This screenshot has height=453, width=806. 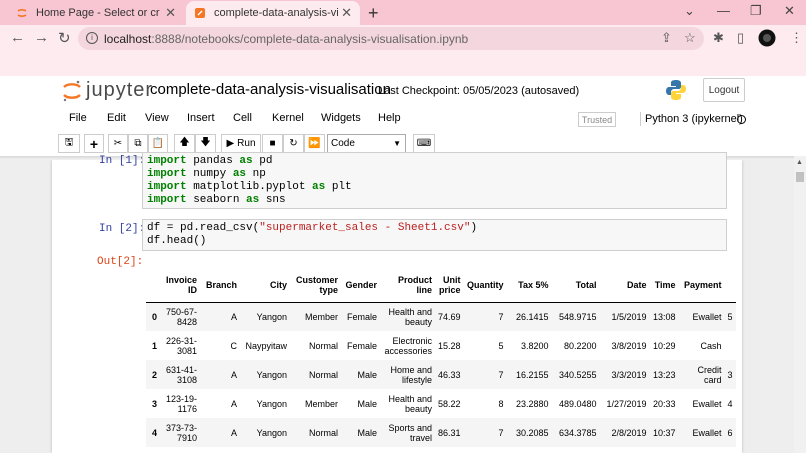 I want to click on extensions-puzzle-icon: ✱, so click(x=718, y=38).